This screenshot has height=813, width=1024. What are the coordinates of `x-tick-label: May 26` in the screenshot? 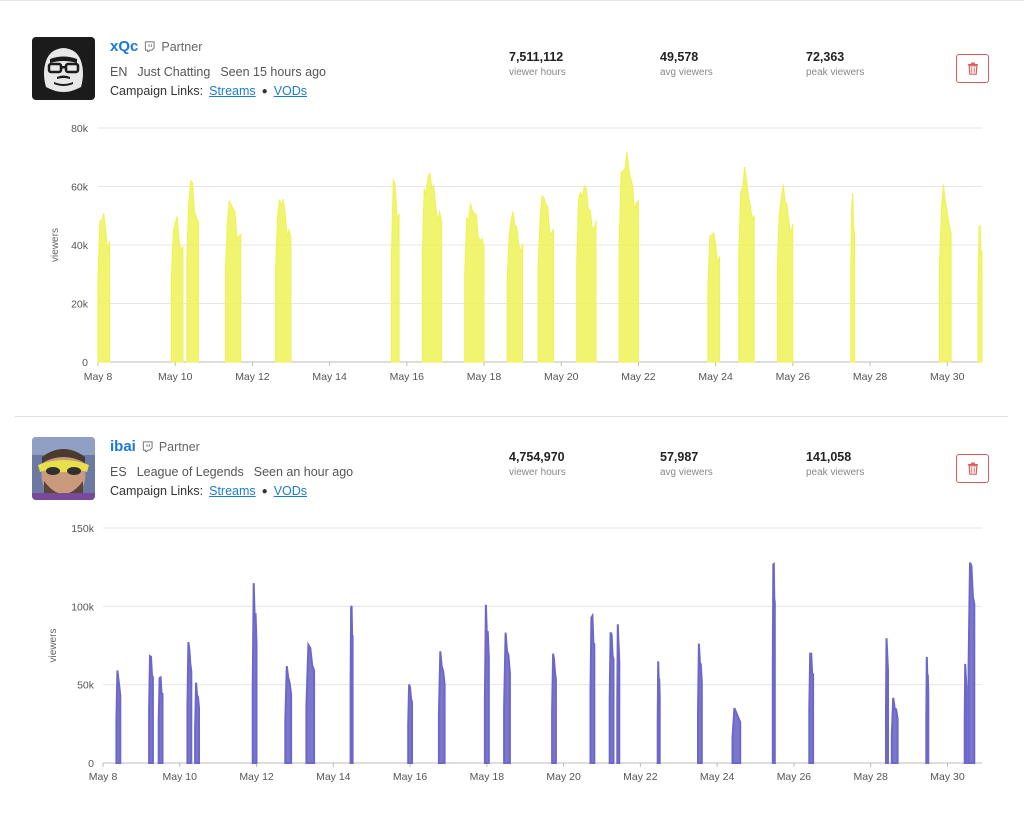 It's located at (793, 377).